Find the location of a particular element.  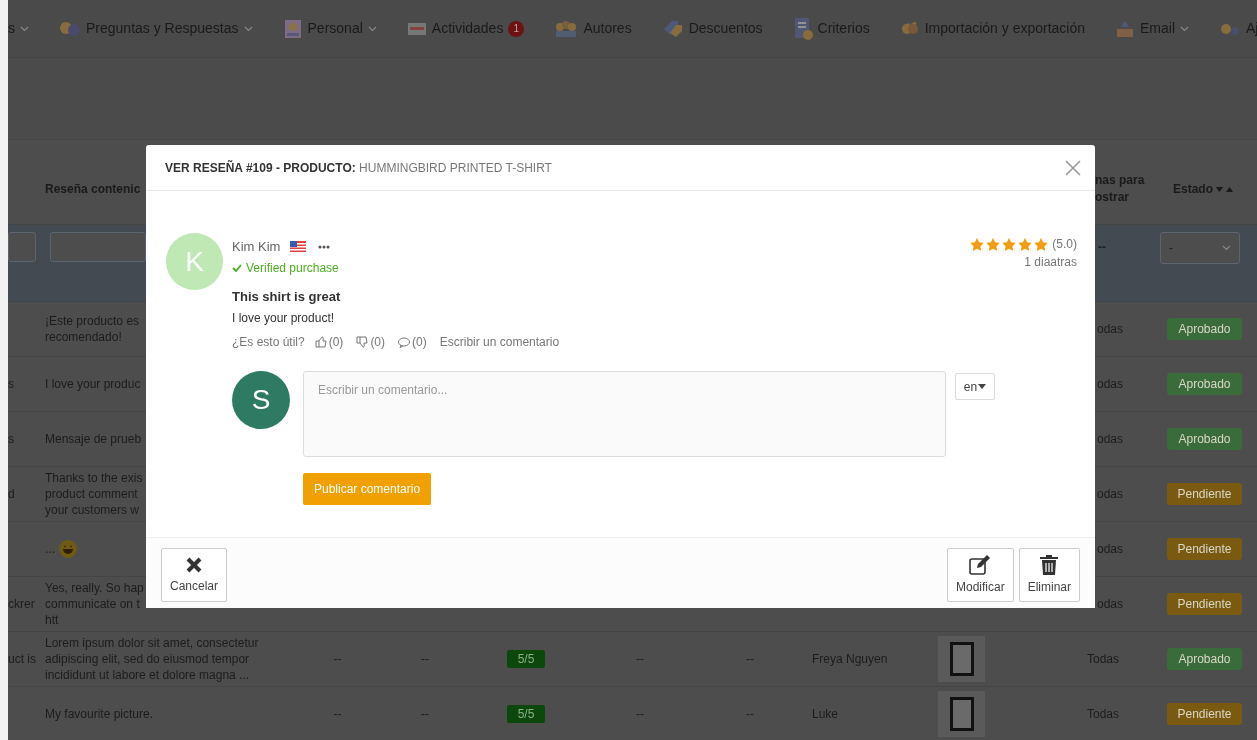

rating-value: (5.0) is located at coordinates (1064, 244).